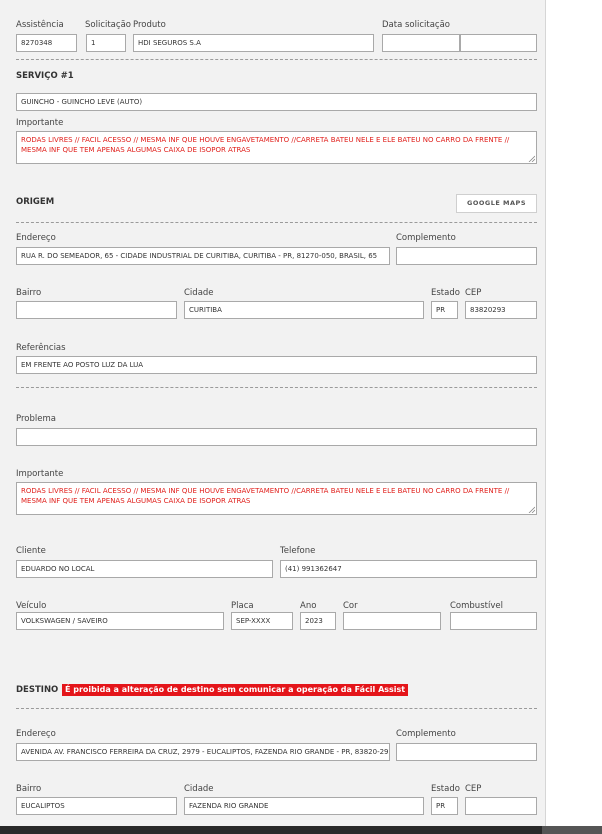 This screenshot has width=602, height=834. What do you see at coordinates (96, 310) in the screenshot?
I see `origem-bairro-field` at bounding box center [96, 310].